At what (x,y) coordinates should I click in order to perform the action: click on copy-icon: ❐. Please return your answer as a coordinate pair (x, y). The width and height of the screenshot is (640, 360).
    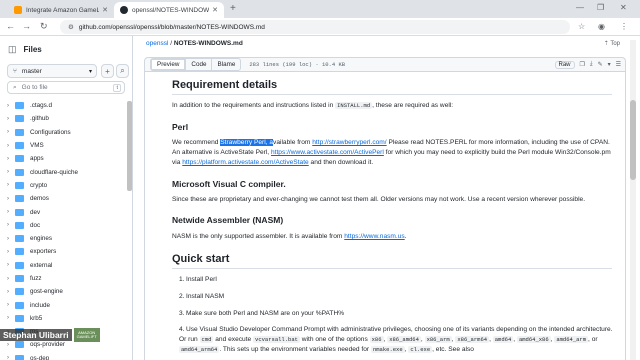
    Looking at the image, I should click on (582, 64).